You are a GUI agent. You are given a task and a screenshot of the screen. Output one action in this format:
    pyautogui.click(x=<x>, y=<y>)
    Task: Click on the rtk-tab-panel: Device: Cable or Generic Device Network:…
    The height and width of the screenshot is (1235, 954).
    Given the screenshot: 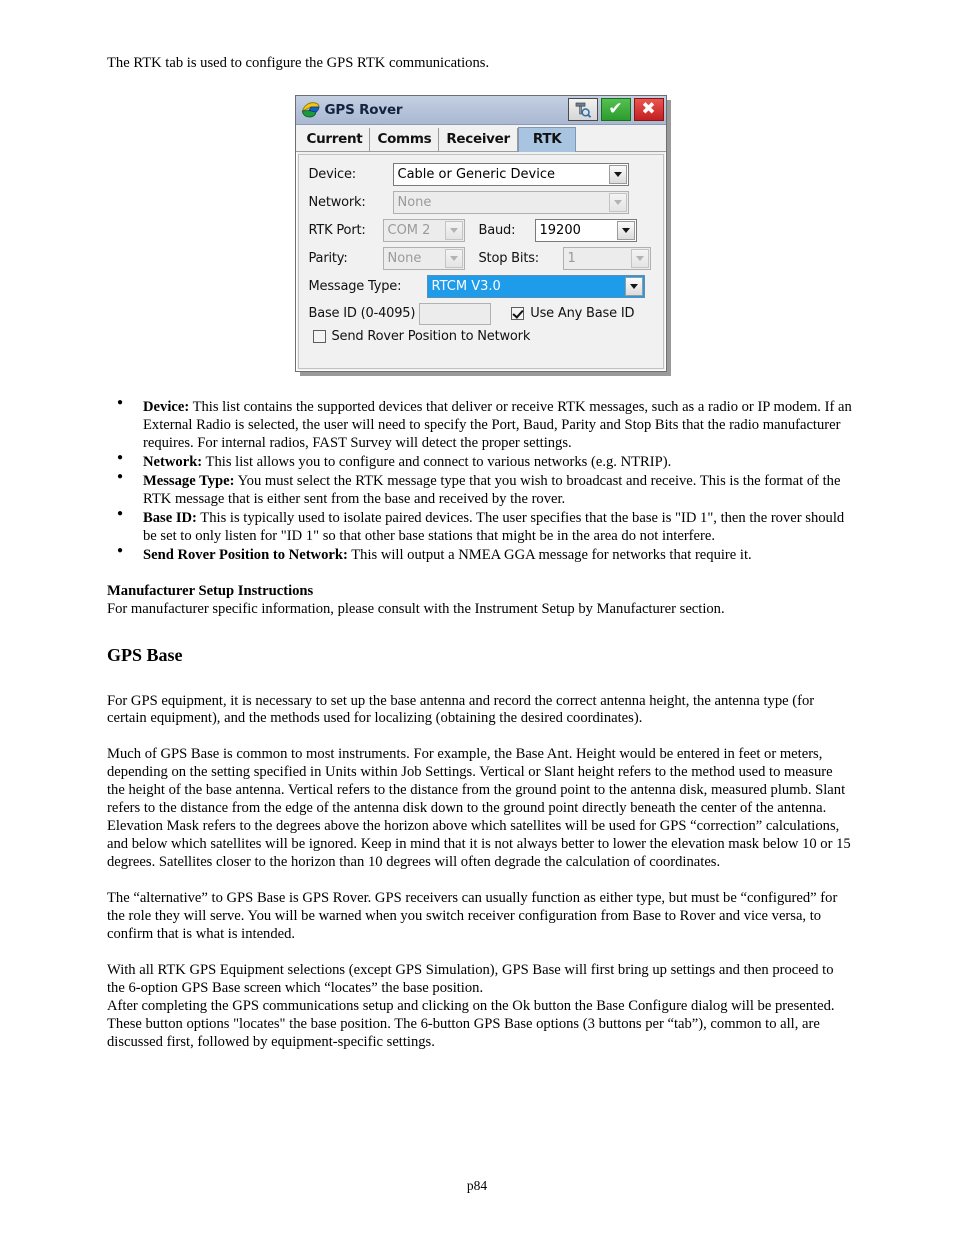 What is the action you would take?
    pyautogui.click(x=480, y=261)
    